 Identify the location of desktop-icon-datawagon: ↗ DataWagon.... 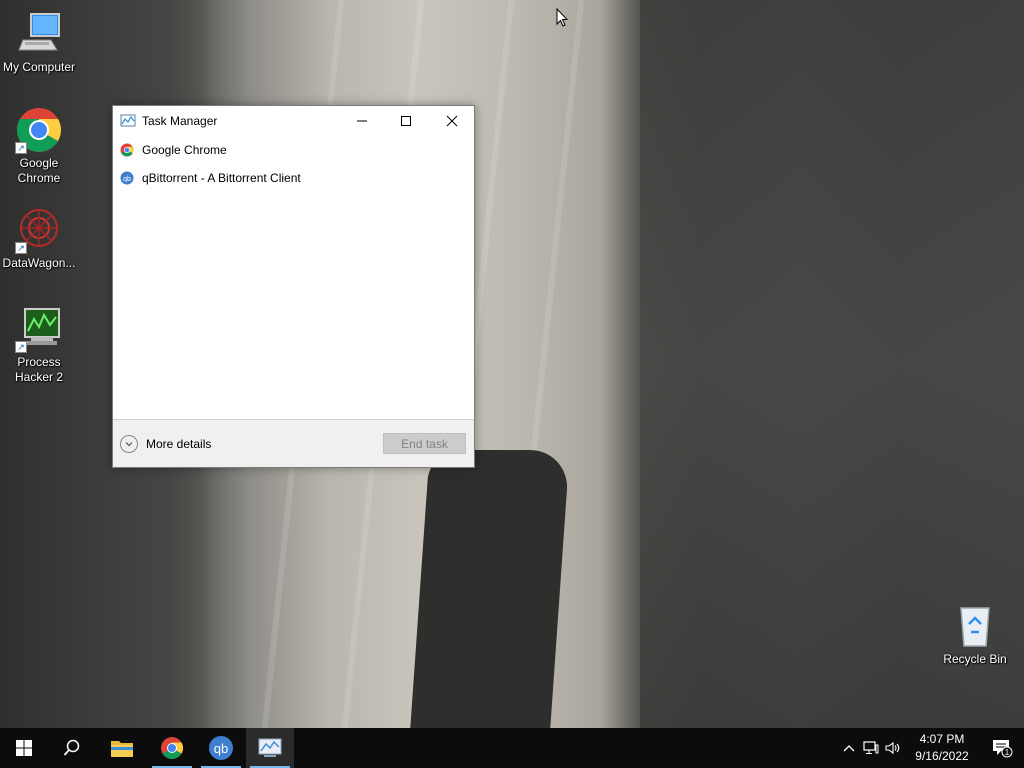
(39, 238).